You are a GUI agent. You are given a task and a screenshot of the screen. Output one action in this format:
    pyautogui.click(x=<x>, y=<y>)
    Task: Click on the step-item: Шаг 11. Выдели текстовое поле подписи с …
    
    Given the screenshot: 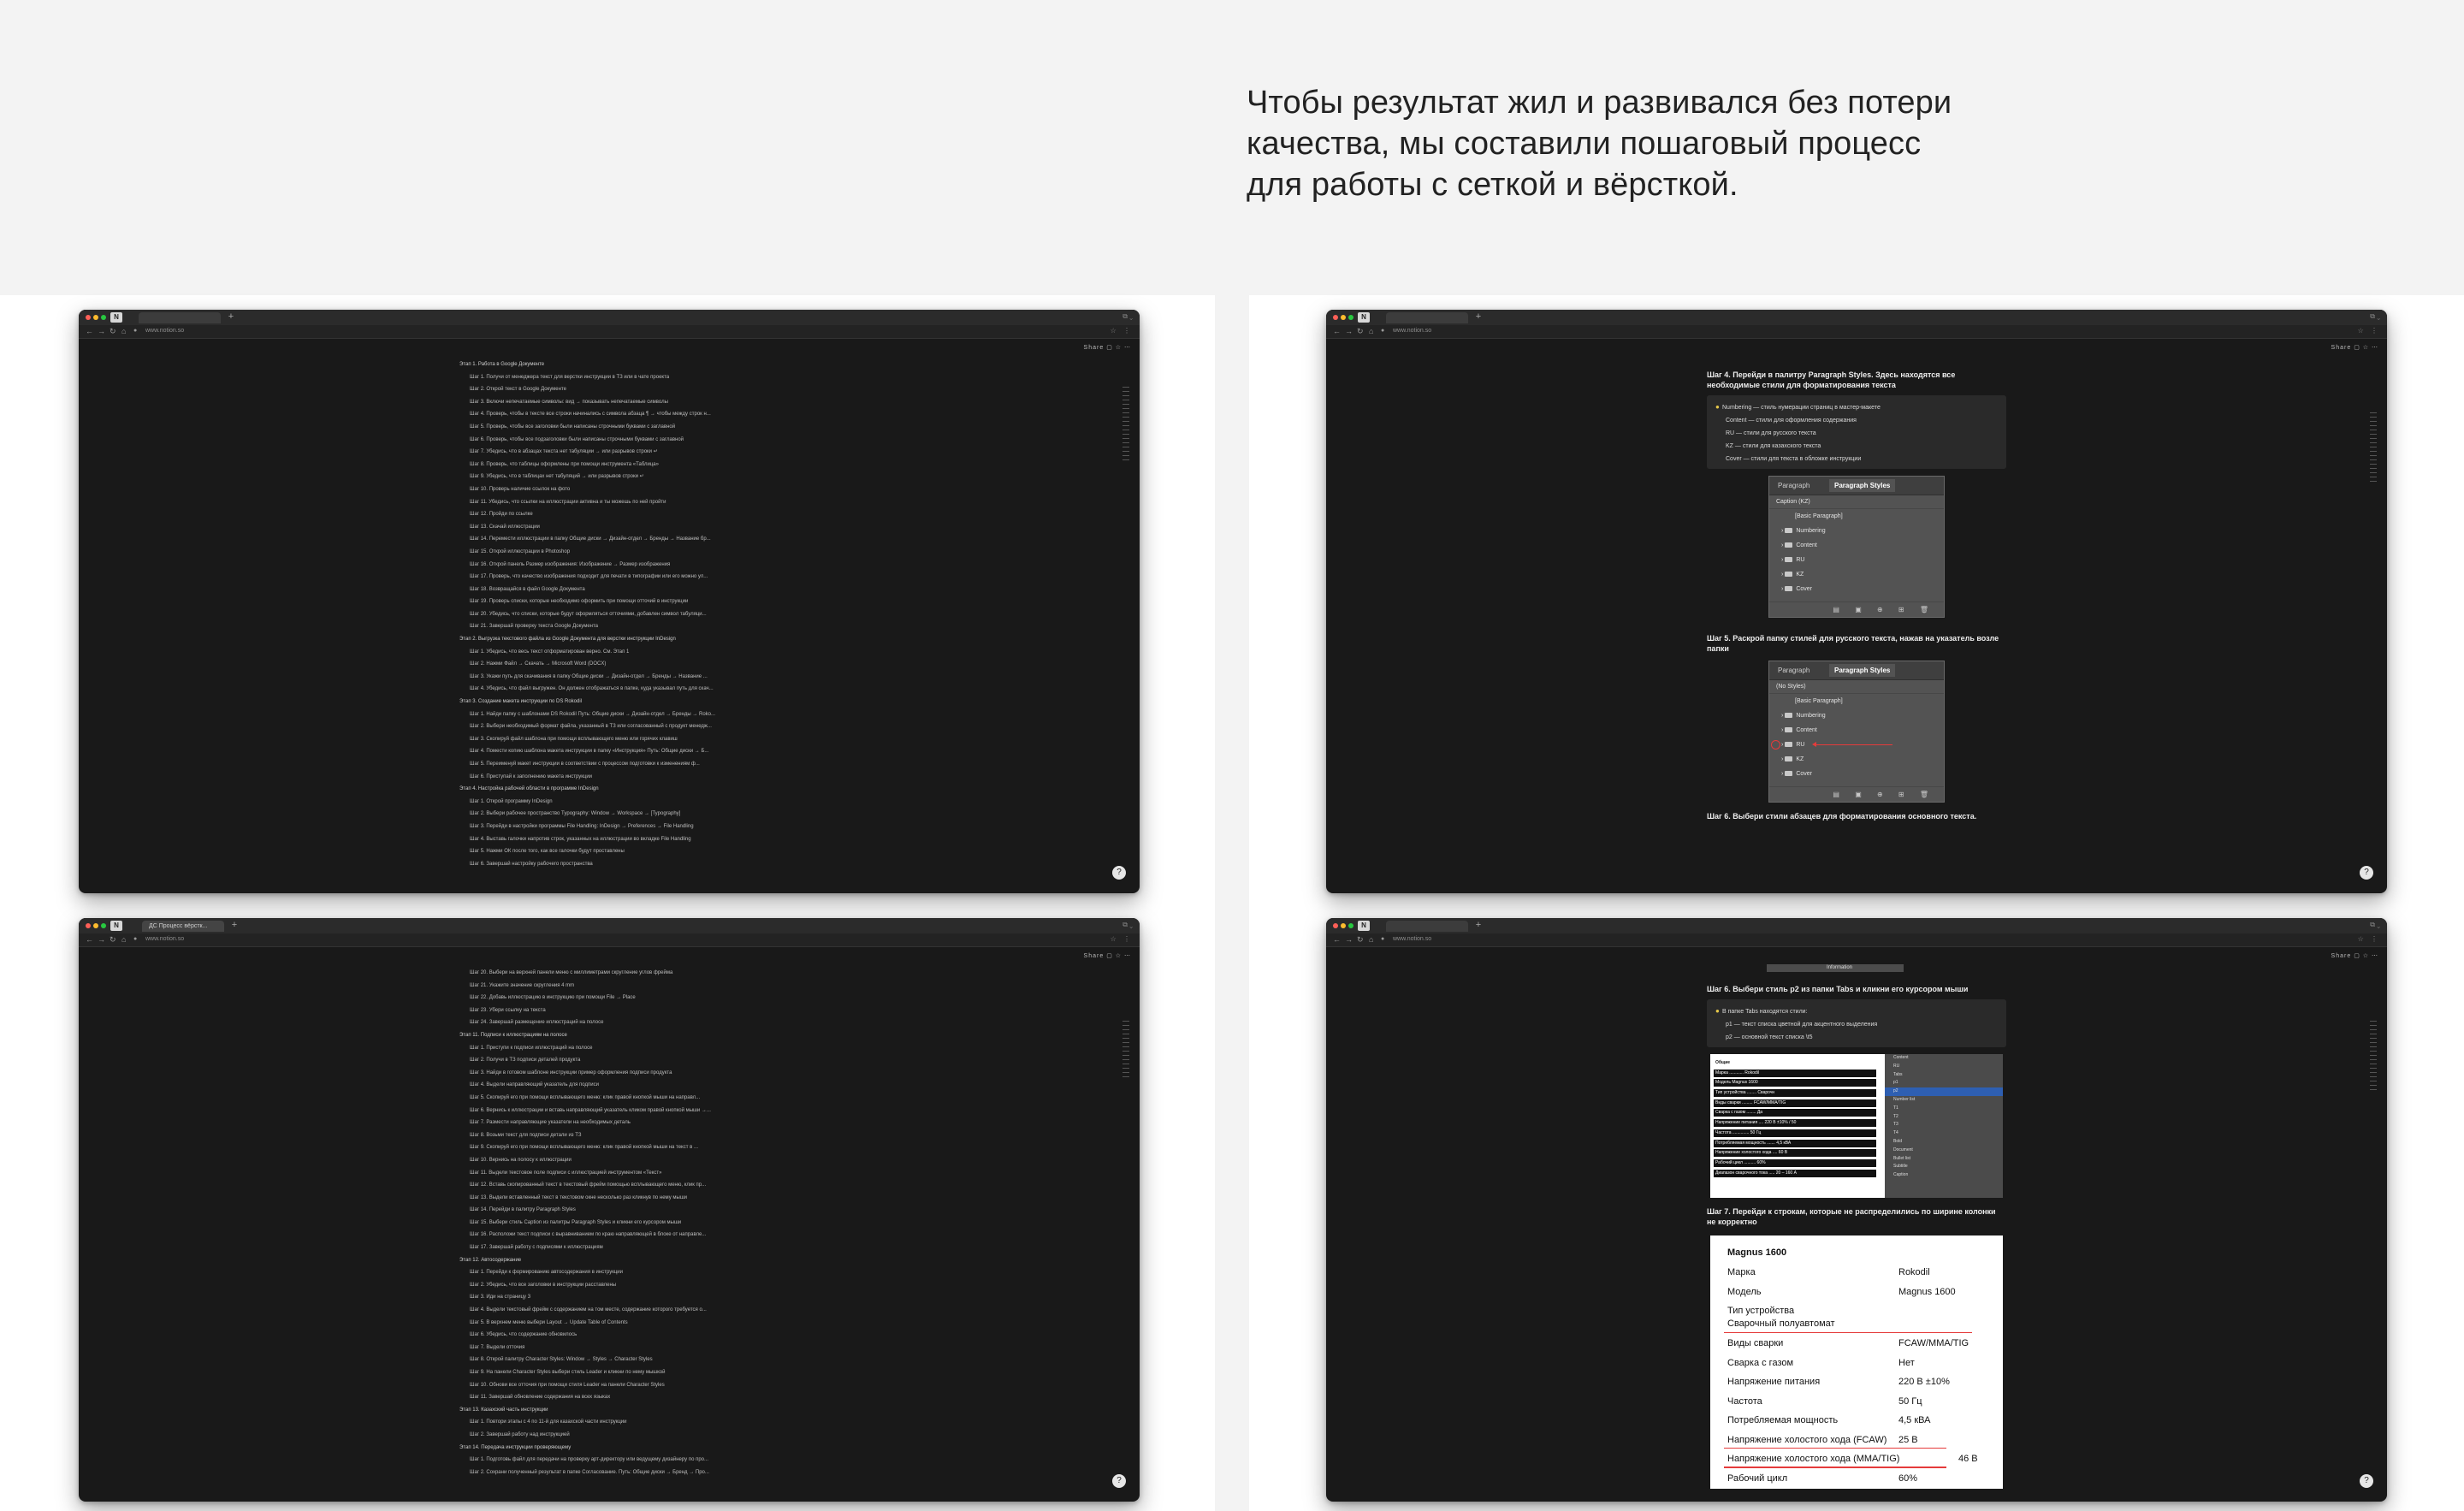 What is the action you would take?
    pyautogui.click(x=613, y=1174)
    